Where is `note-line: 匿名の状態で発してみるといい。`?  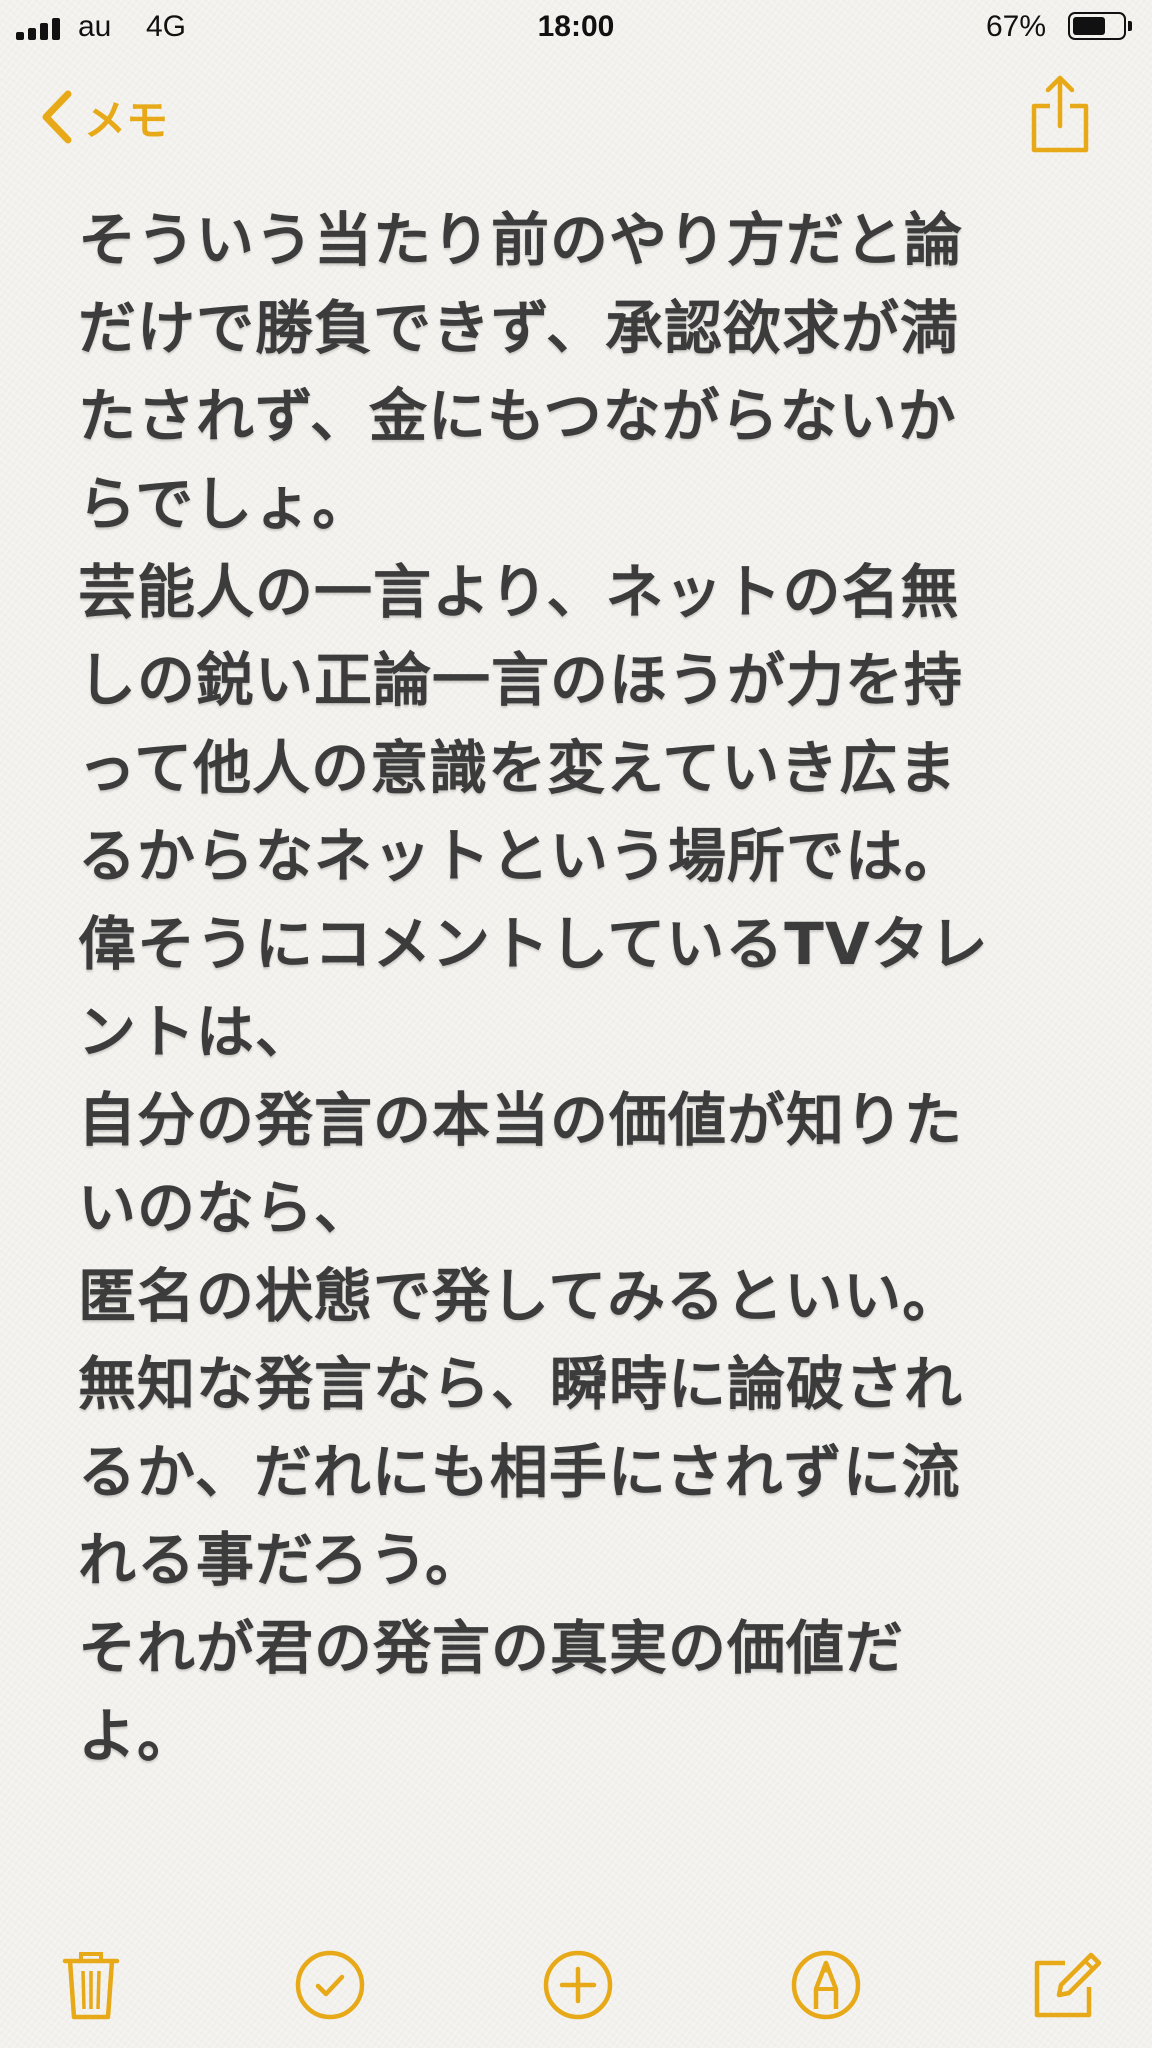 note-line: 匿名の状態で発してみるといい。 is located at coordinates (520, 1296).